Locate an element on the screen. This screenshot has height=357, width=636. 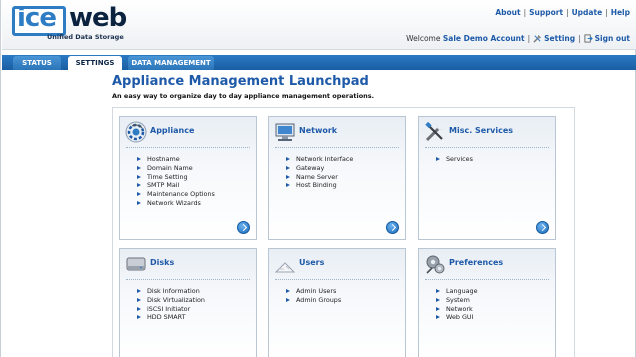
link-label: Name Server is located at coordinates (317, 176).